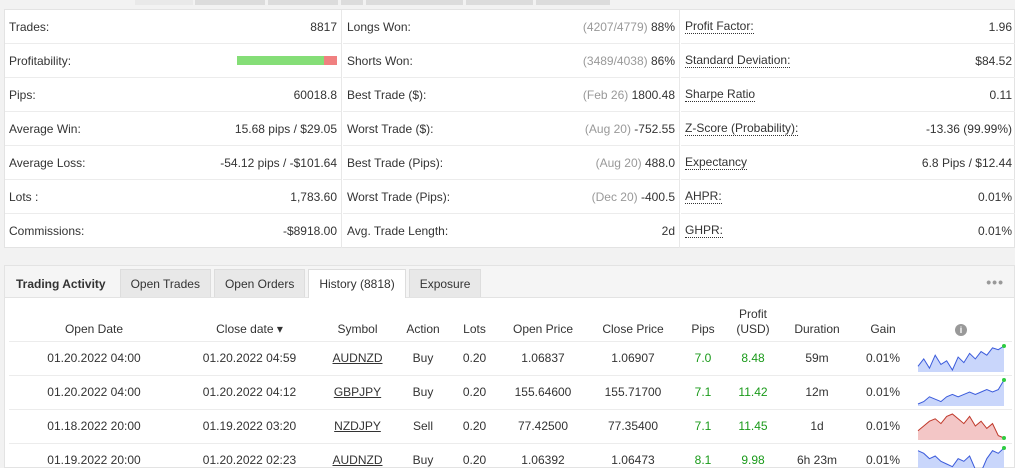  I want to click on stat-label: Avg. Trade Length:, so click(398, 231).